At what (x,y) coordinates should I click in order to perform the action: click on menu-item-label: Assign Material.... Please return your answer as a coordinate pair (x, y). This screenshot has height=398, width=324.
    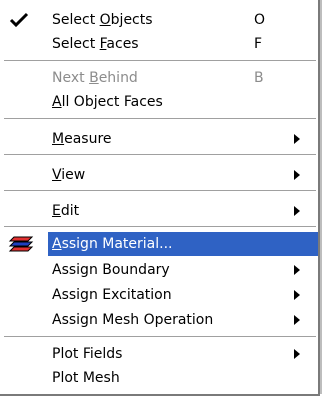
    Looking at the image, I should click on (112, 244).